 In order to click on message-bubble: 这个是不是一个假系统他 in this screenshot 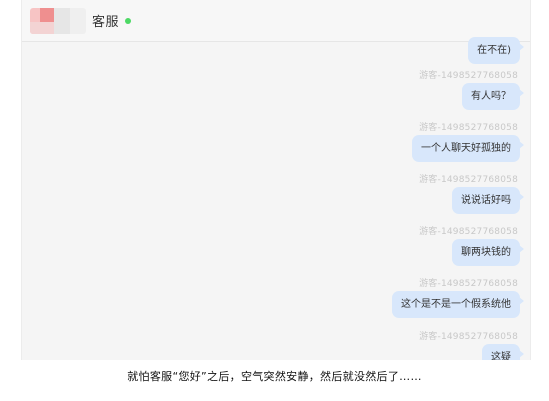, I will do `click(458, 304)`.